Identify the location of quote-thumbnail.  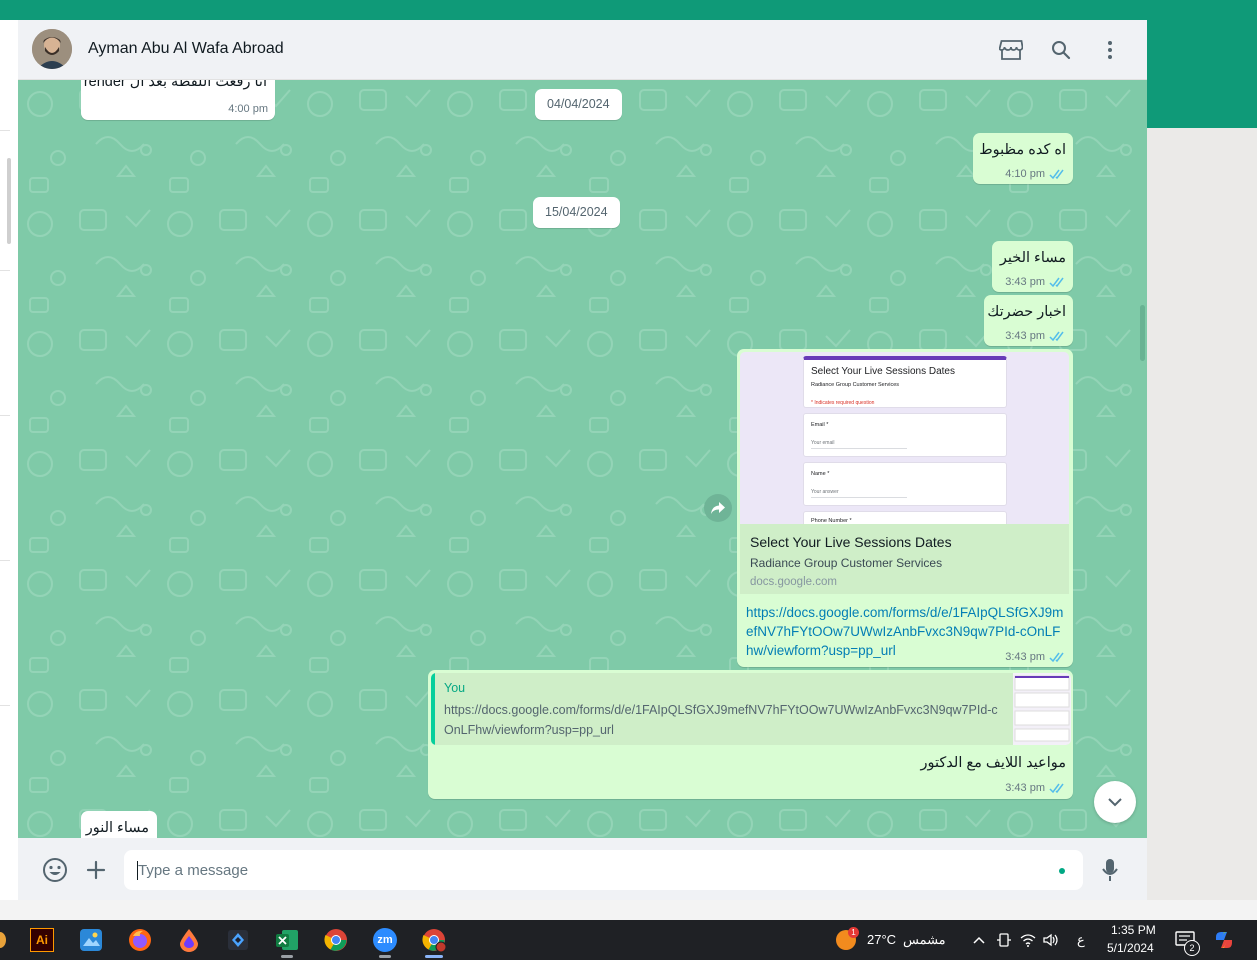
(1042, 709).